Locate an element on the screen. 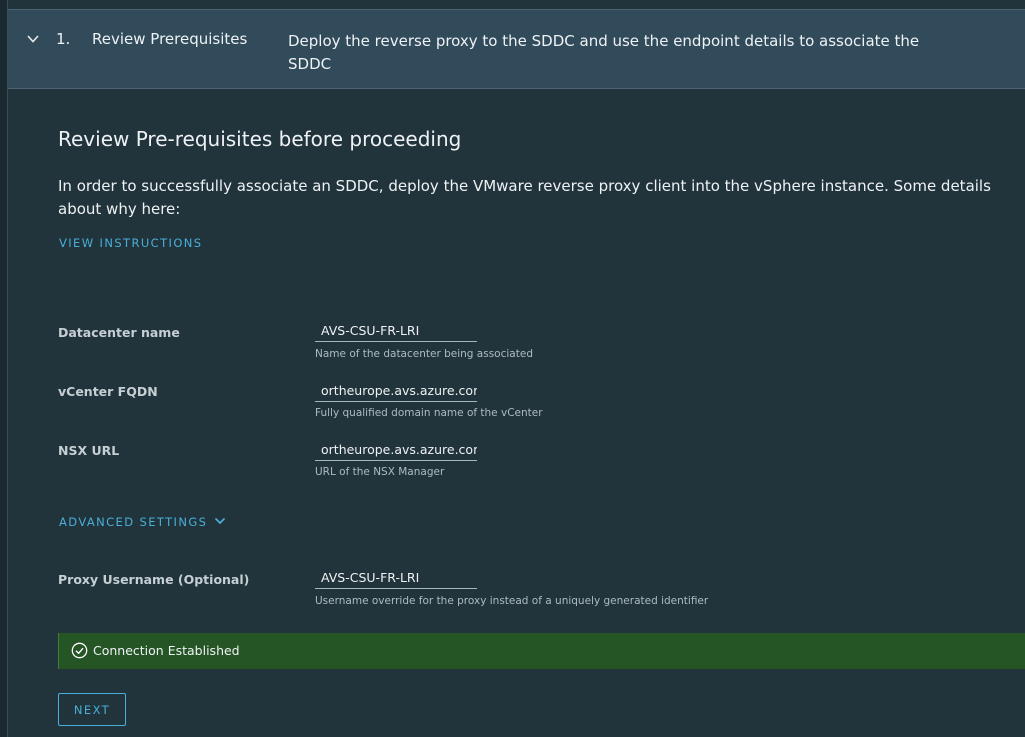  proxy-username-input is located at coordinates (396, 578).